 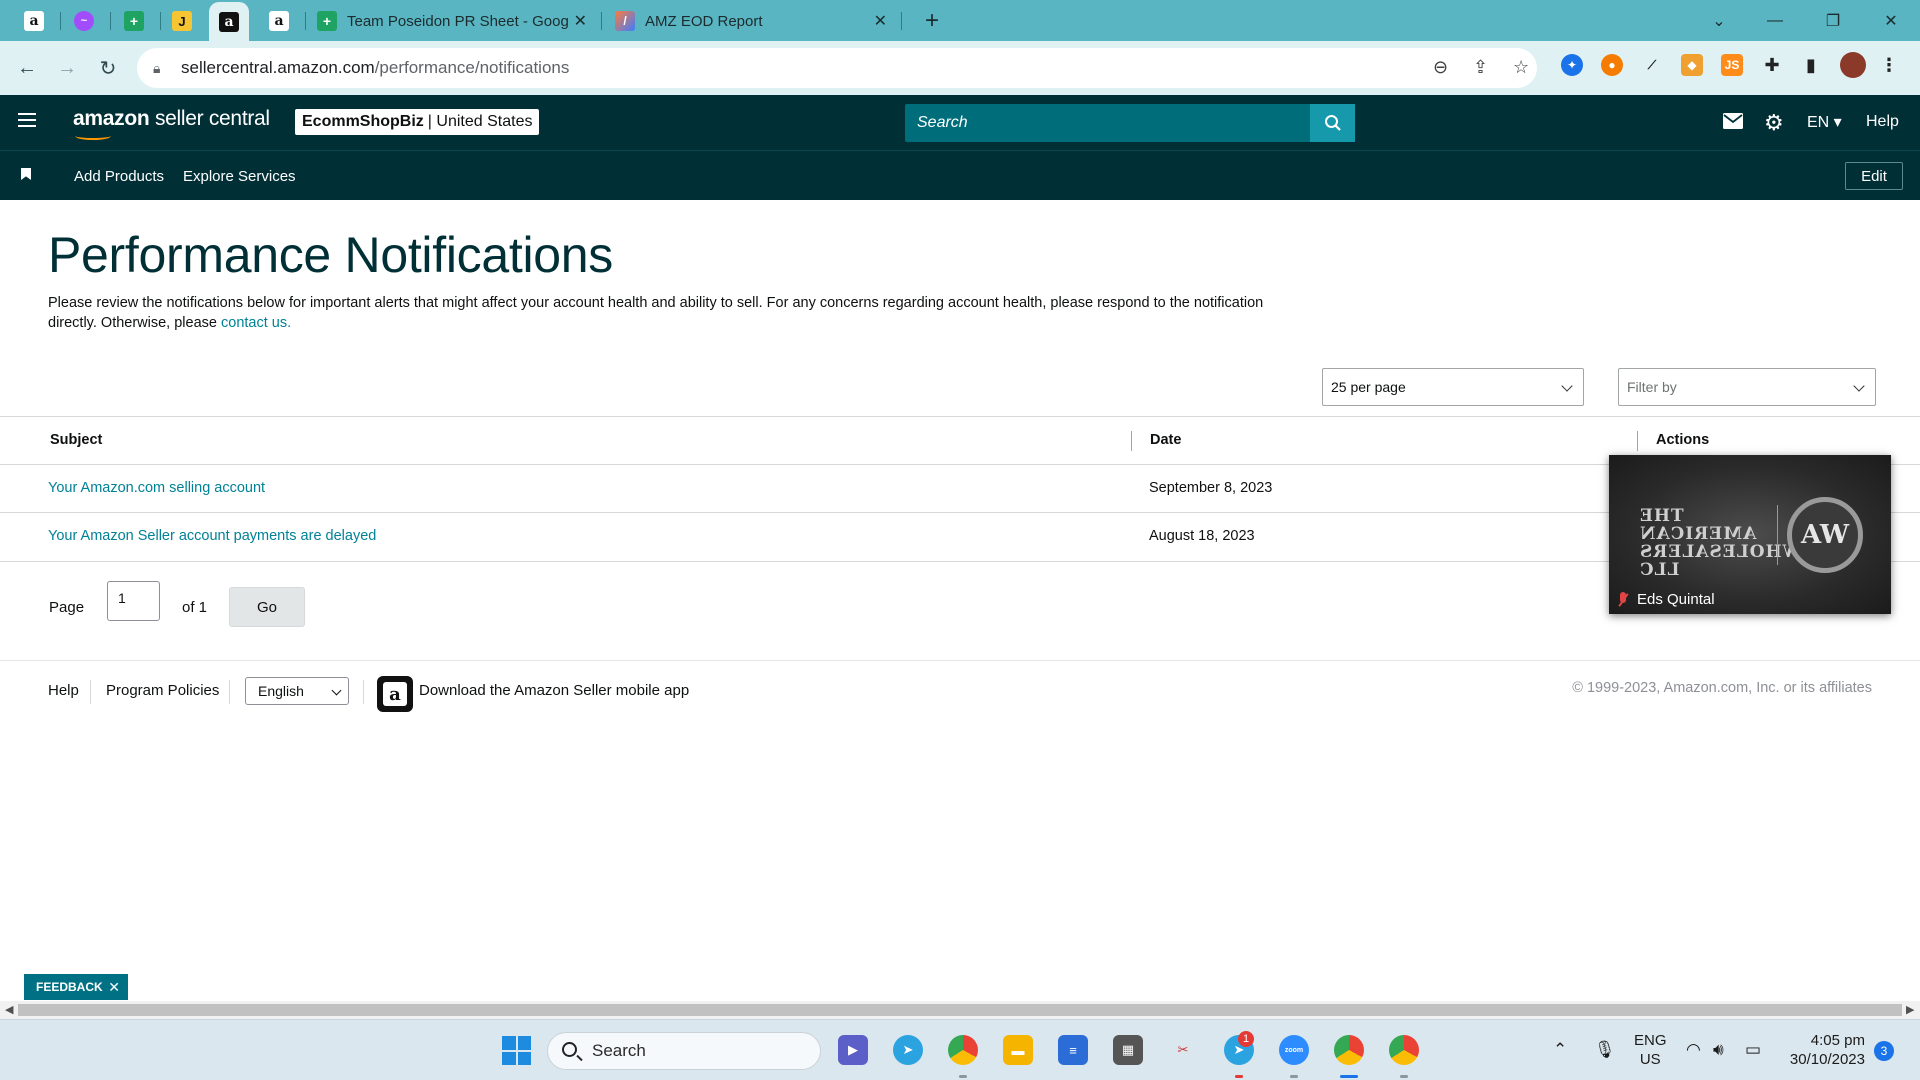 I want to click on search-button, so click(x=1332, y=123).